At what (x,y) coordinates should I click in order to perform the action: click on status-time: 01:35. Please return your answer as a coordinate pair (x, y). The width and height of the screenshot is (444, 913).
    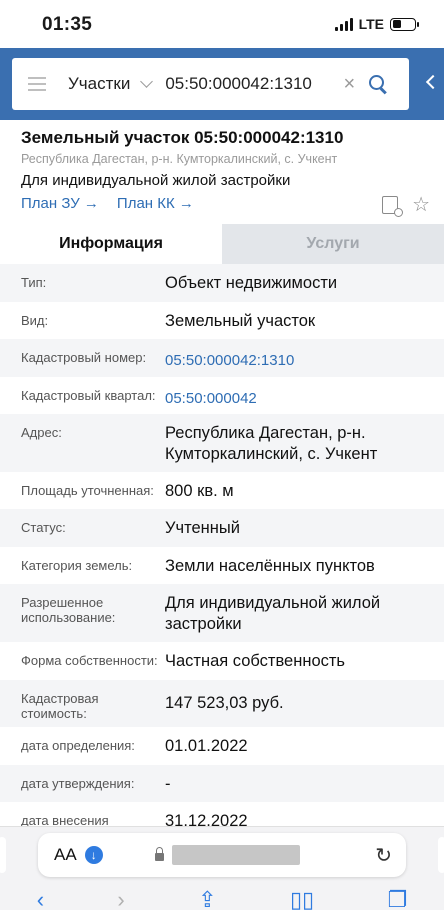
    Looking at the image, I should click on (67, 24).